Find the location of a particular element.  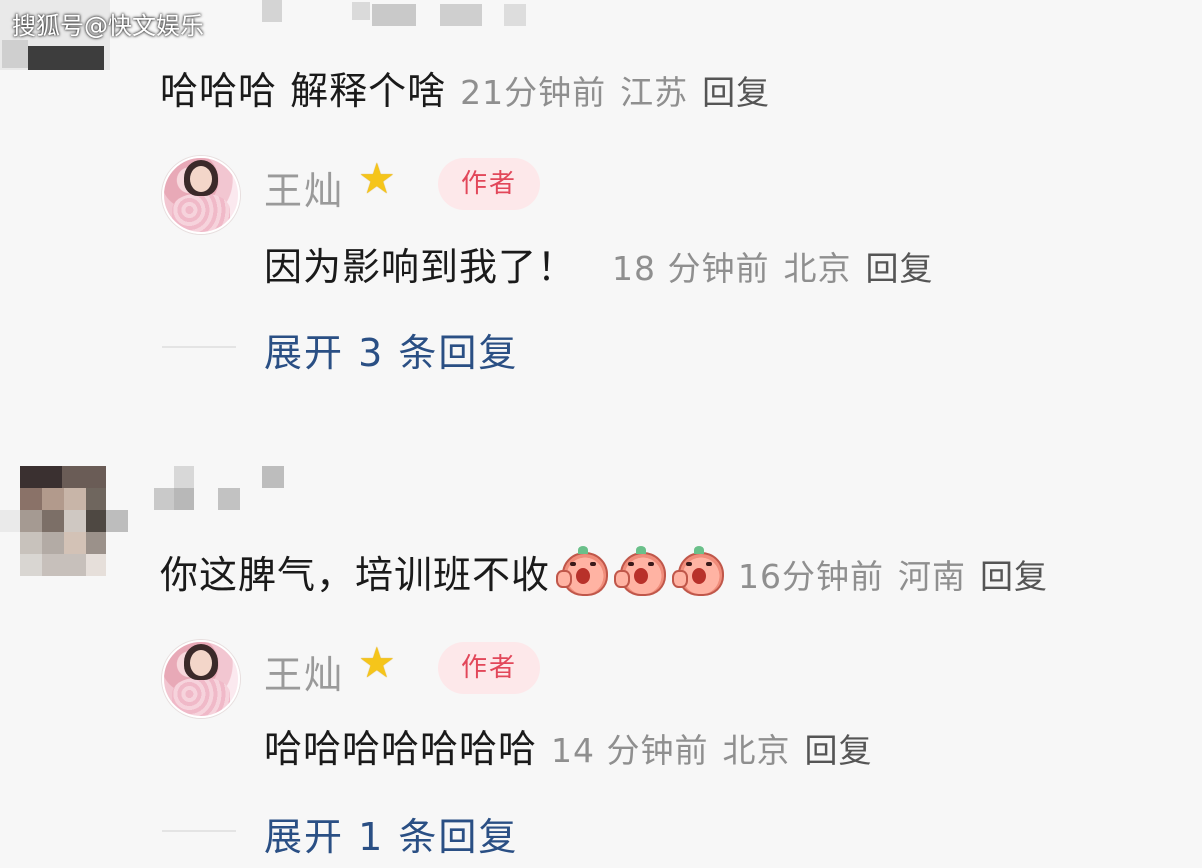

author-reply-1-text: 因为影响到我了！ is located at coordinates (420, 267).